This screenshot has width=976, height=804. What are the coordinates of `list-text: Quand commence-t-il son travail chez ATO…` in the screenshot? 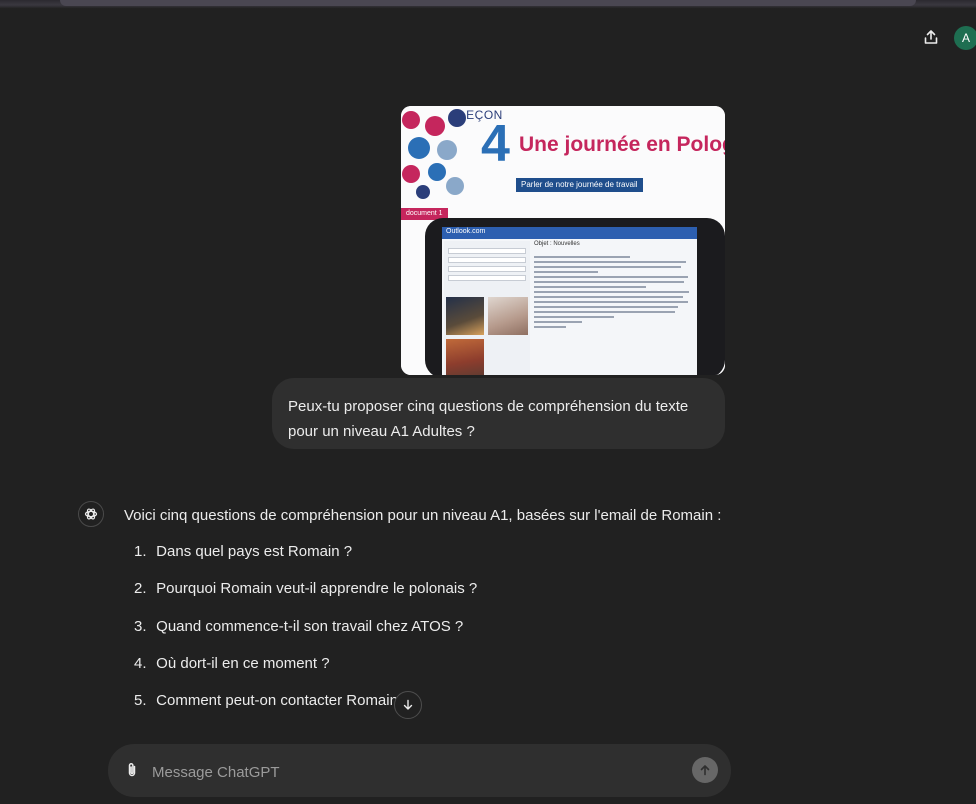 It's located at (310, 626).